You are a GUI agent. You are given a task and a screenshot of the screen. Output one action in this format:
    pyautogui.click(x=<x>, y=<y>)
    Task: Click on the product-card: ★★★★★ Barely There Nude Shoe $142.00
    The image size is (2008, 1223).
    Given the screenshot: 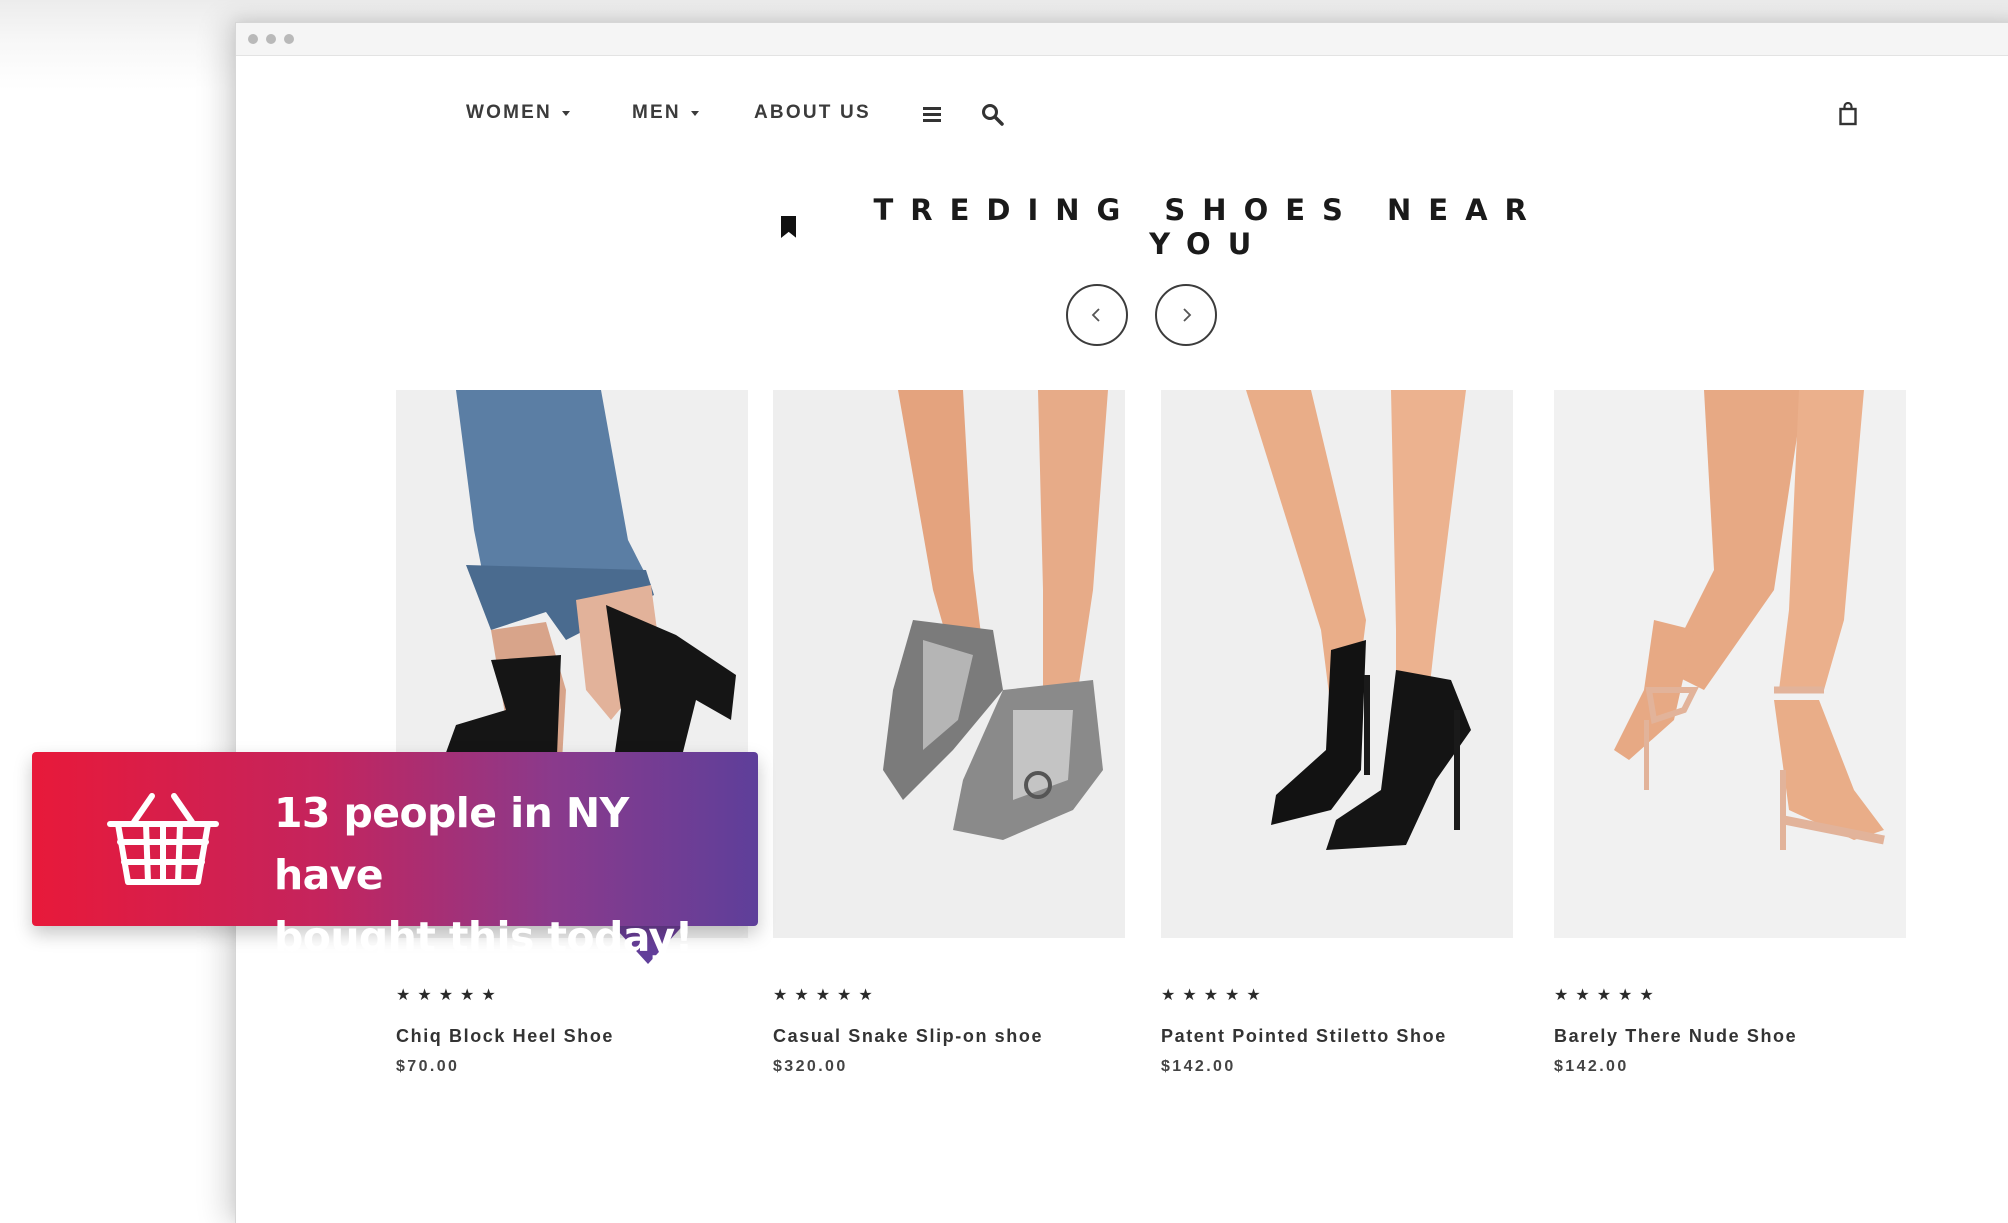 What is the action you would take?
    pyautogui.click(x=1730, y=732)
    